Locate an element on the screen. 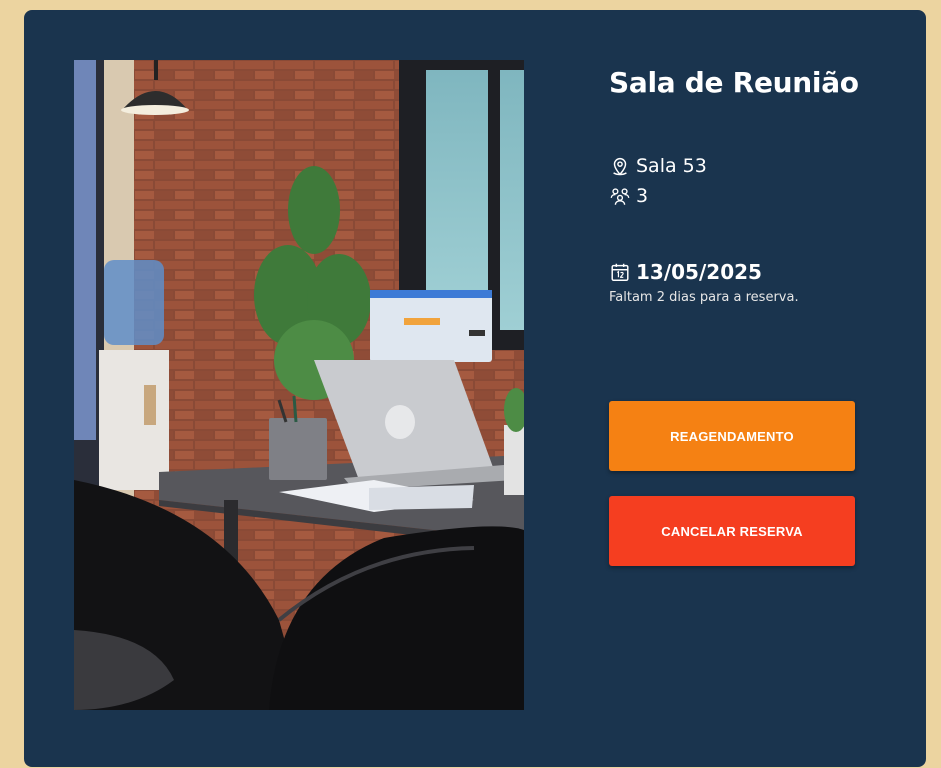 The height and width of the screenshot is (768, 941). reschedule-button: REAGENDAMENTO is located at coordinates (732, 436).